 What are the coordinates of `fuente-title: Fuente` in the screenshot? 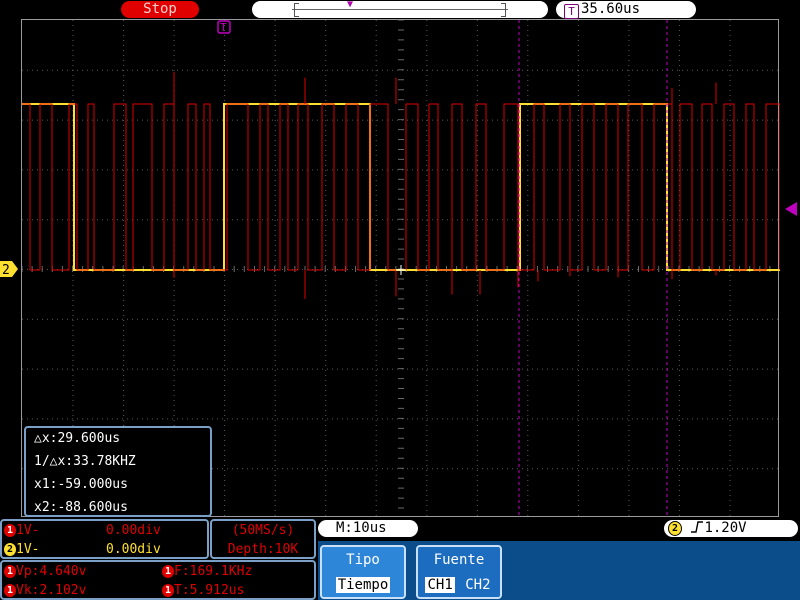 It's located at (459, 560).